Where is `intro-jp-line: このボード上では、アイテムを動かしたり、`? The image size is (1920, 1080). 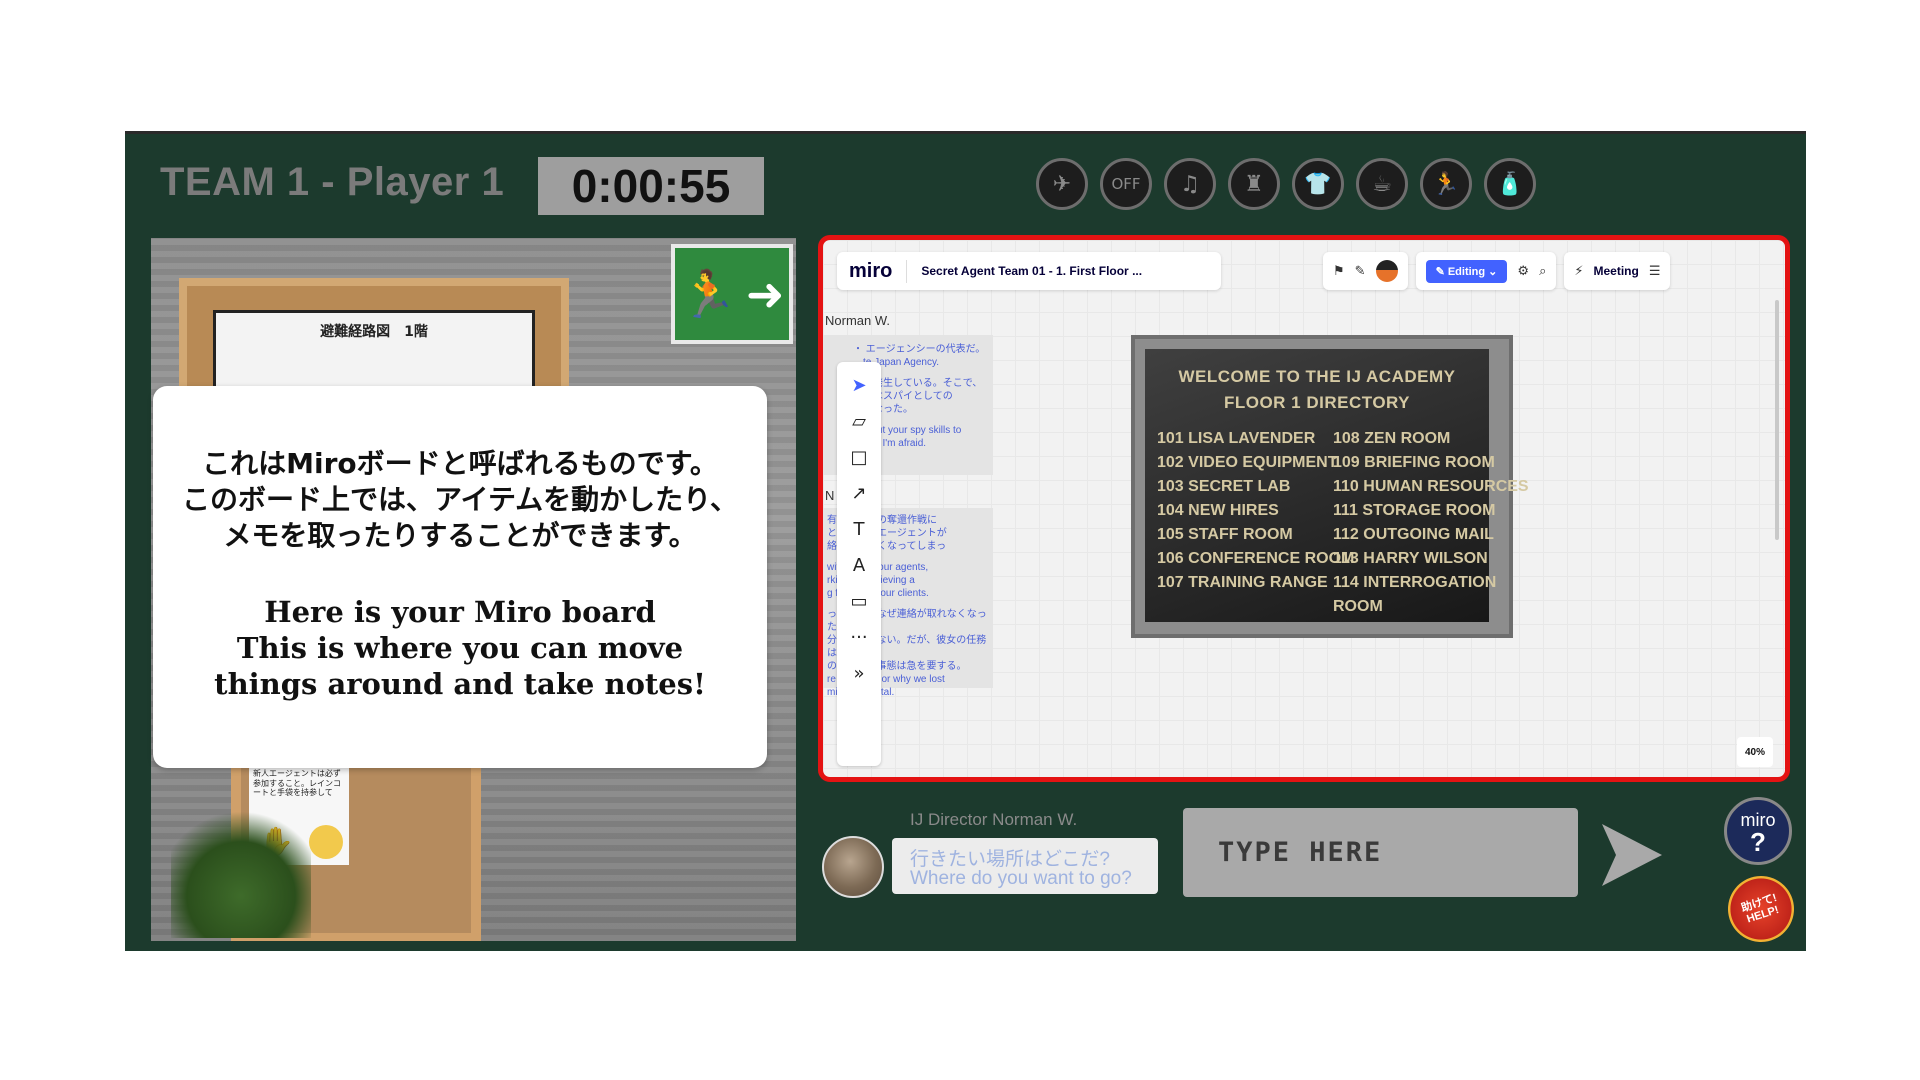 intro-jp-line: このボード上では、アイテムを動かしたり、 is located at coordinates (460, 499).